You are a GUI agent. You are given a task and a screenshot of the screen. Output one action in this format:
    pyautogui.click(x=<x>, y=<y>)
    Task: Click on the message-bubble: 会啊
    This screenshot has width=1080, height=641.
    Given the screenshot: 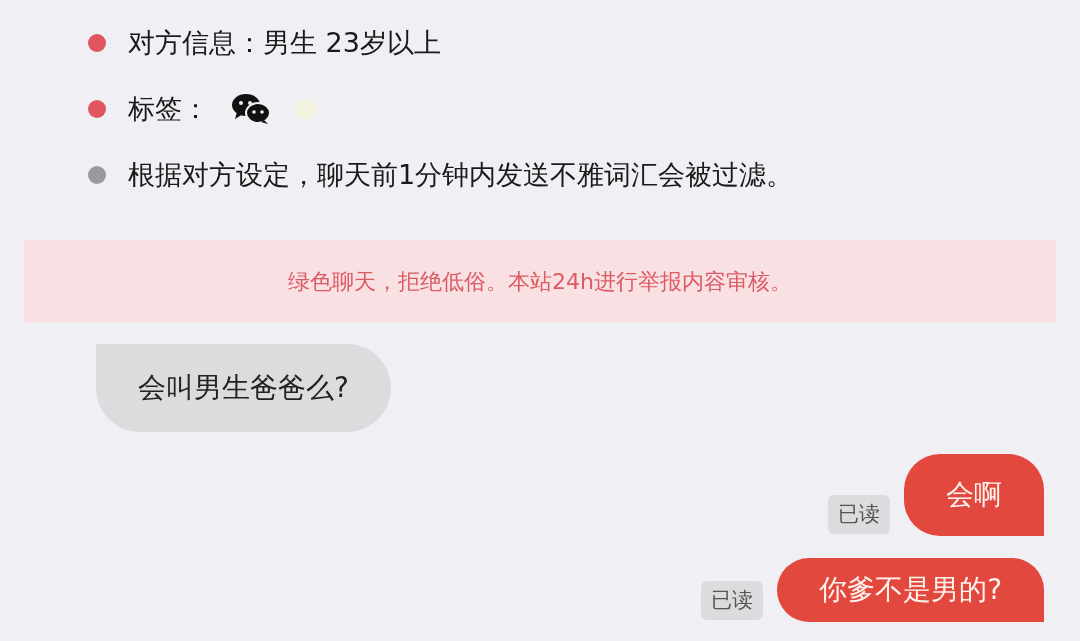 What is the action you would take?
    pyautogui.click(x=974, y=495)
    